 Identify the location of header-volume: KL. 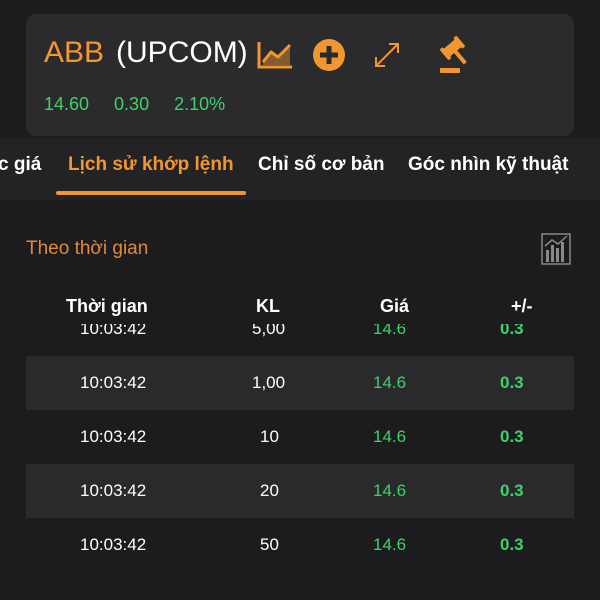
(268, 306).